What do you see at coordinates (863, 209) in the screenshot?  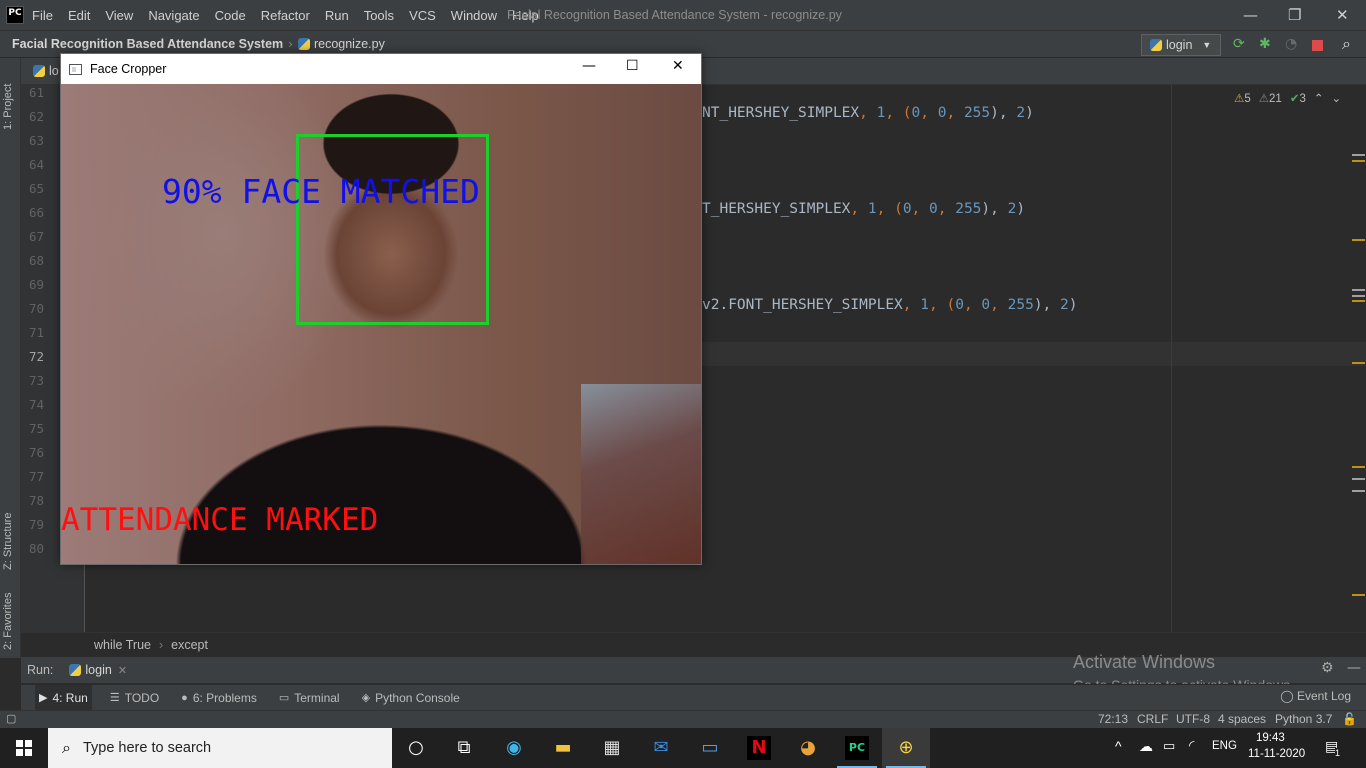 I see `code-line-66: T_HERSHEY_SIMPLEX, 1, (0, 0, 255), 2)` at bounding box center [863, 209].